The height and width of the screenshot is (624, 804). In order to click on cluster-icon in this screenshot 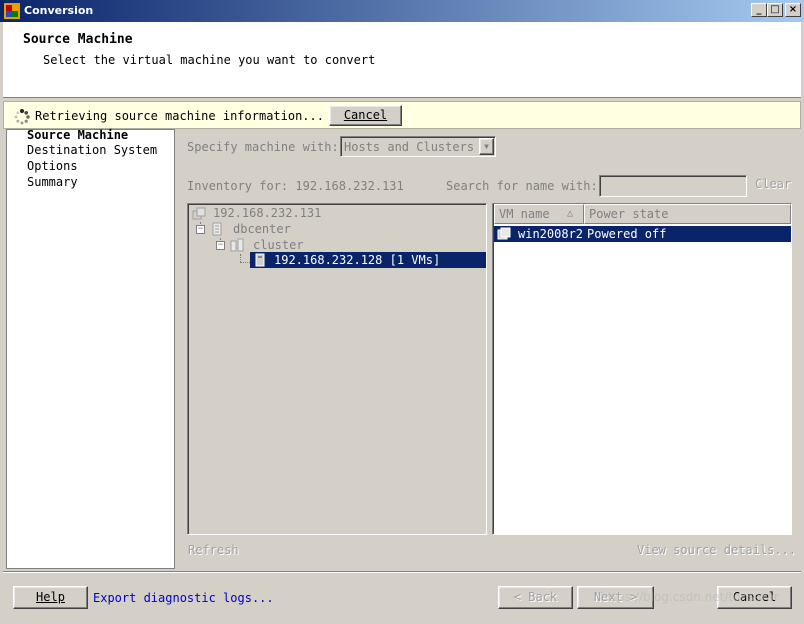, I will do `click(237, 245)`.